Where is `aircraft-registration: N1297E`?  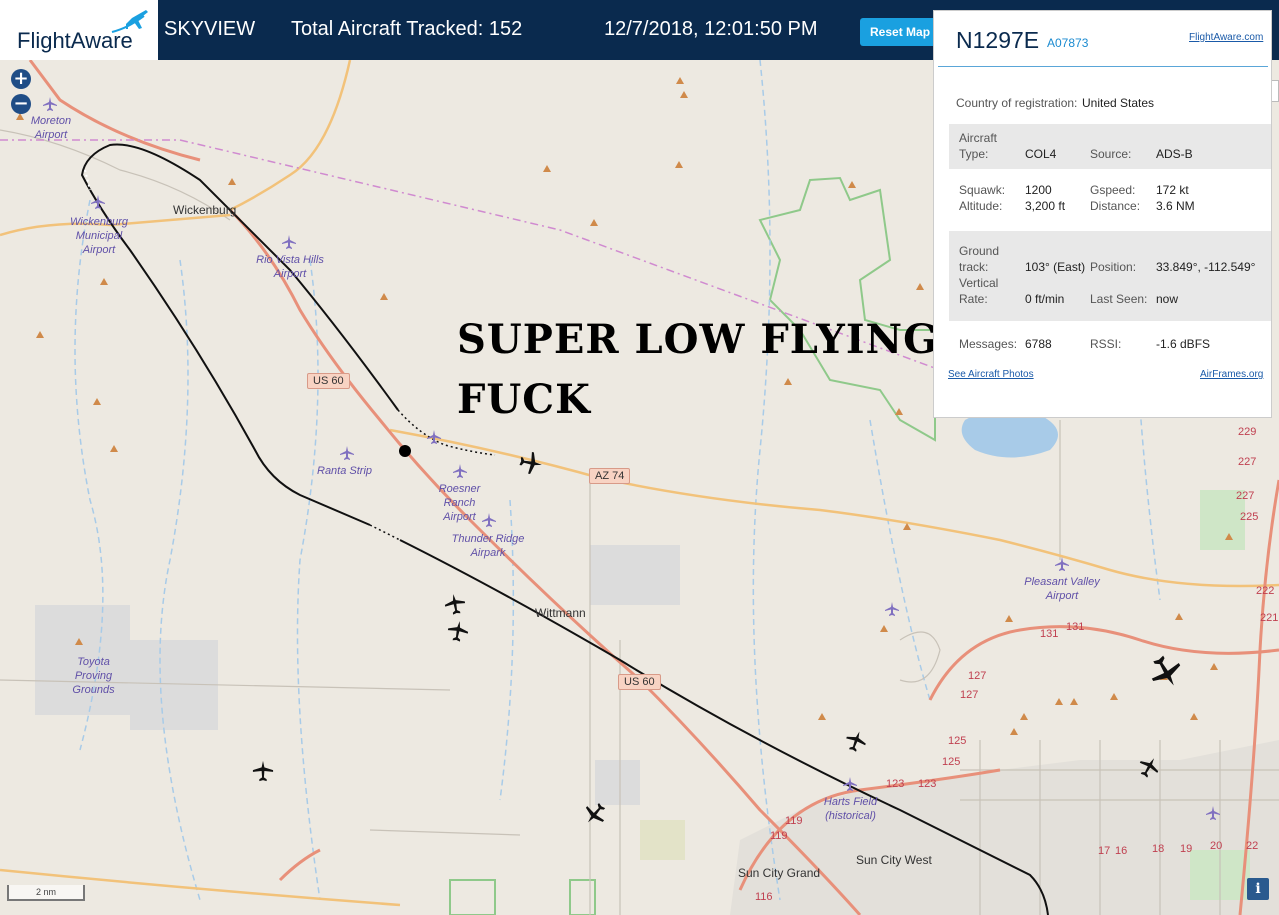
aircraft-registration: N1297E is located at coordinates (998, 40).